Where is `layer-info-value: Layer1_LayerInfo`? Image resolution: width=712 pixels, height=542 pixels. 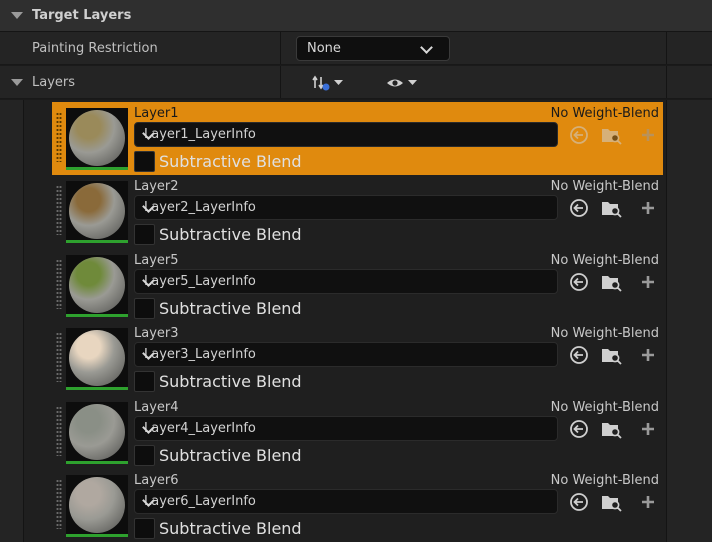
layer-info-value: Layer1_LayerInfo is located at coordinates (200, 134).